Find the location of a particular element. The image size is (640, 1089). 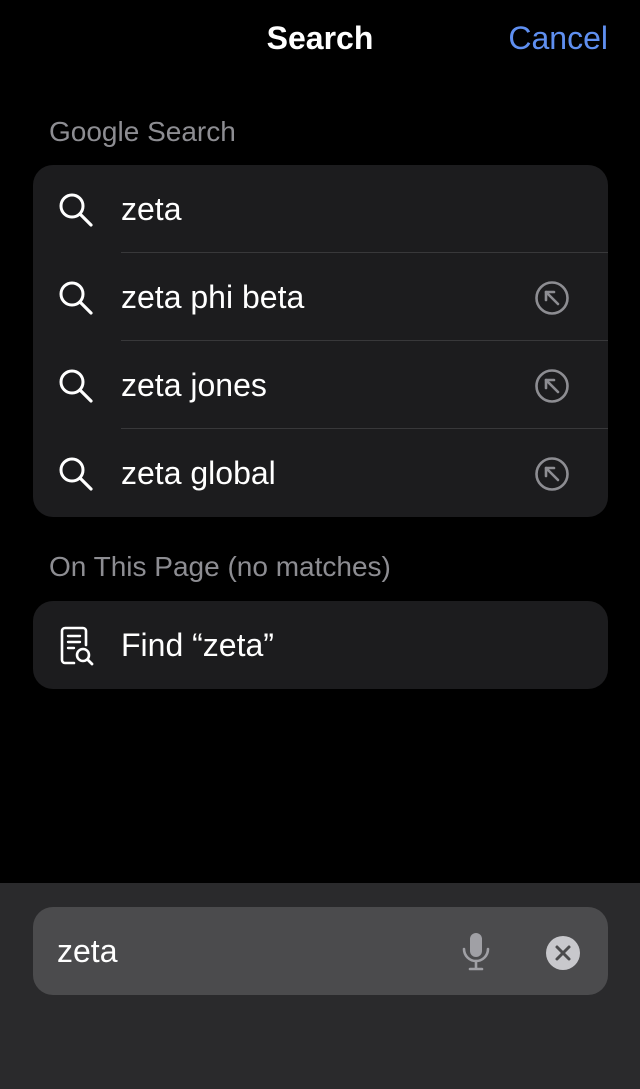

google-search-header: Google Search is located at coordinates (142, 131).